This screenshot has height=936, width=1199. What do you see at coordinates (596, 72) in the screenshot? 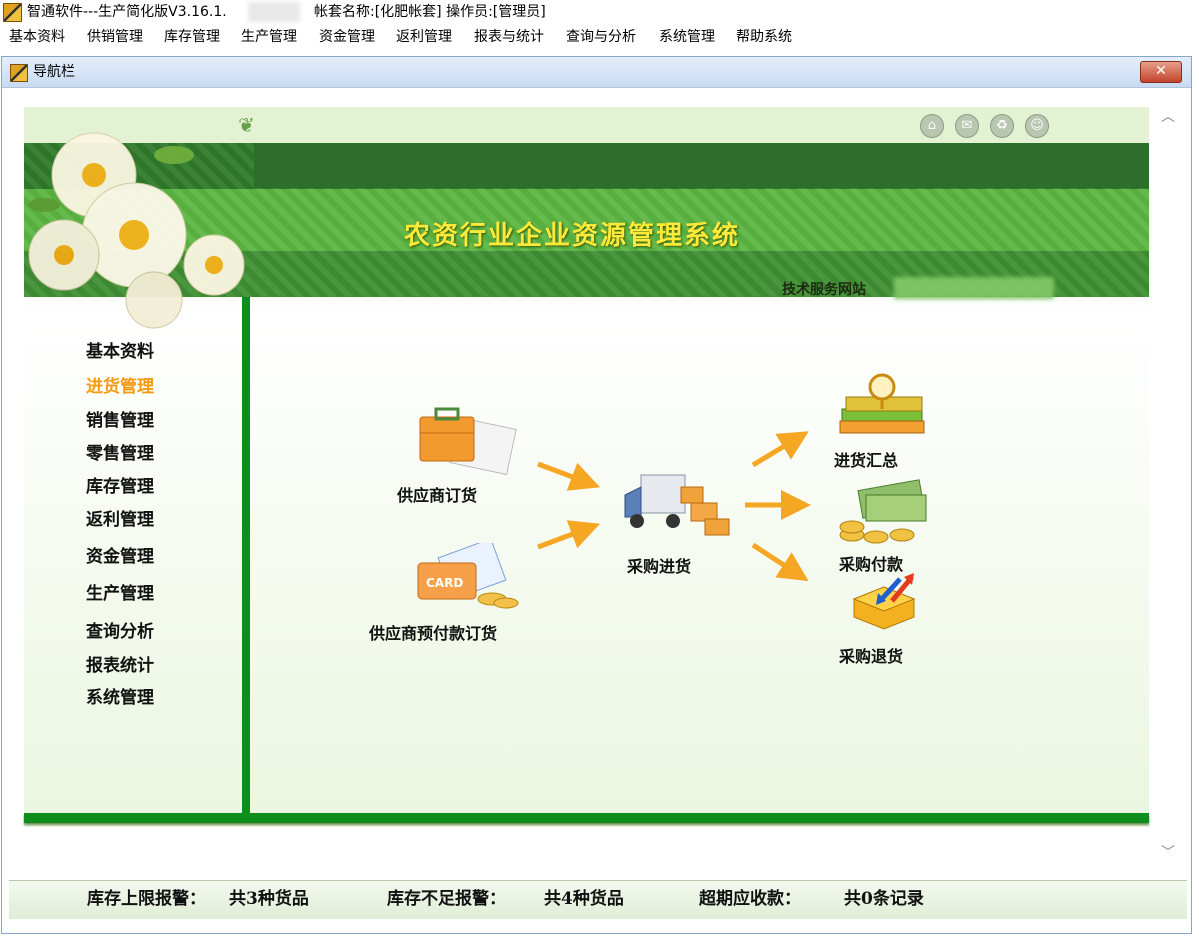
I see `navigation-window-titlebar: 导航栏 ✕` at bounding box center [596, 72].